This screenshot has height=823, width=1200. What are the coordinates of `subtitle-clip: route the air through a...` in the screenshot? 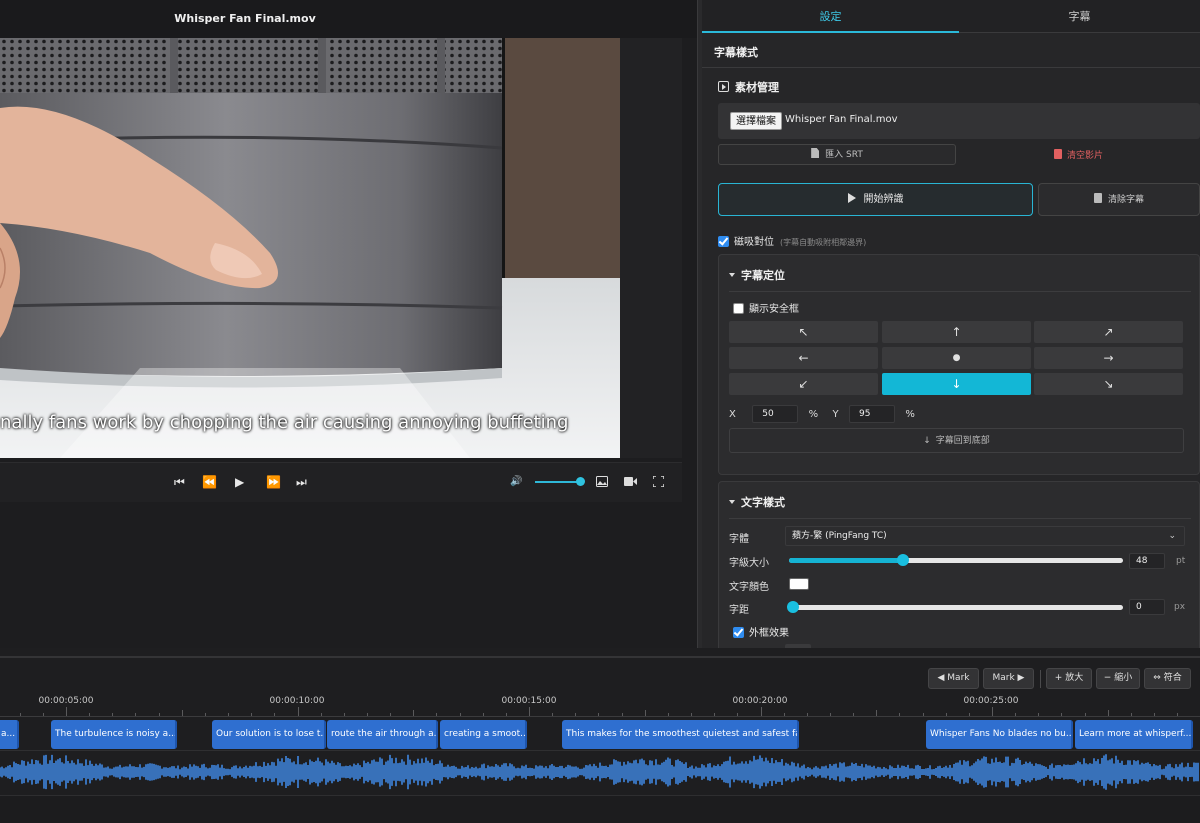 It's located at (382, 734).